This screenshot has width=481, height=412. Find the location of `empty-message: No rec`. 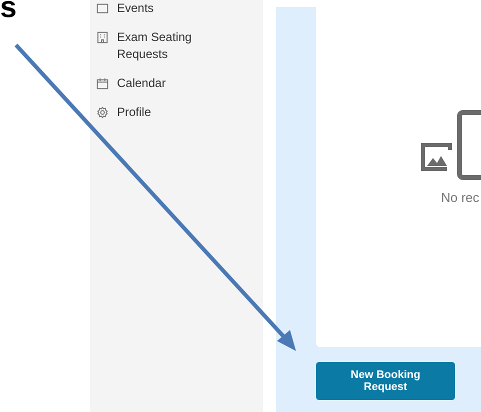

empty-message: No rec is located at coordinates (460, 197).